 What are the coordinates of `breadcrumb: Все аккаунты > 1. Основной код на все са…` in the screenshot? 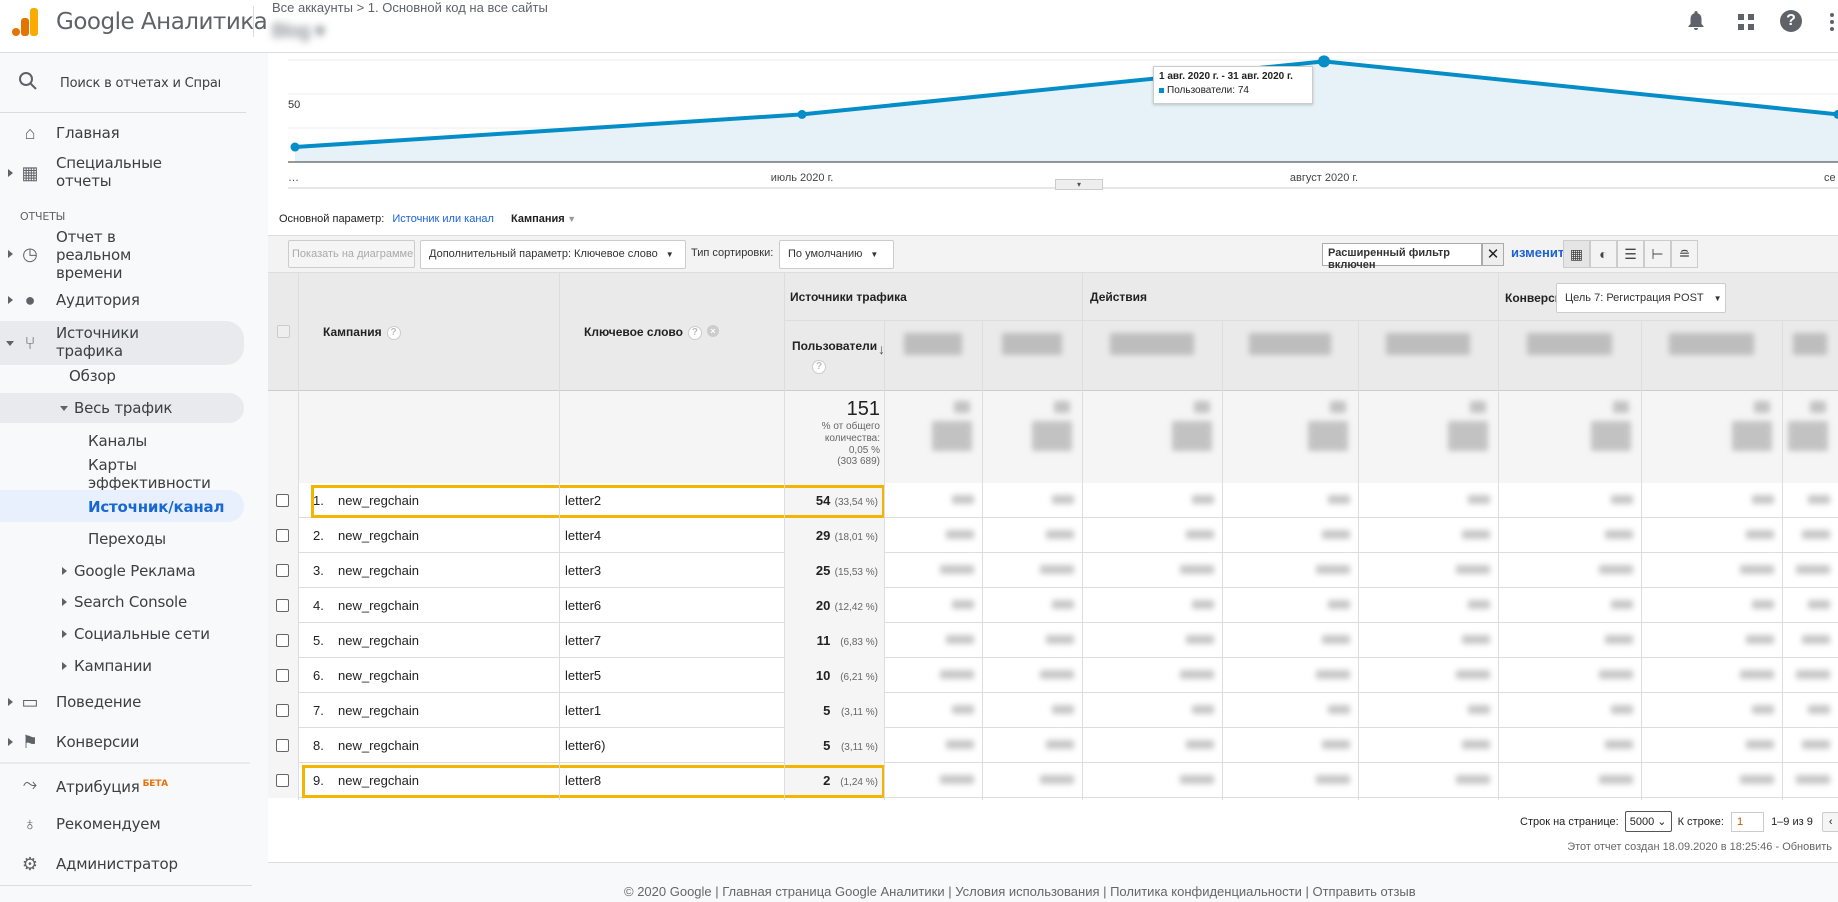 It's located at (410, 7).